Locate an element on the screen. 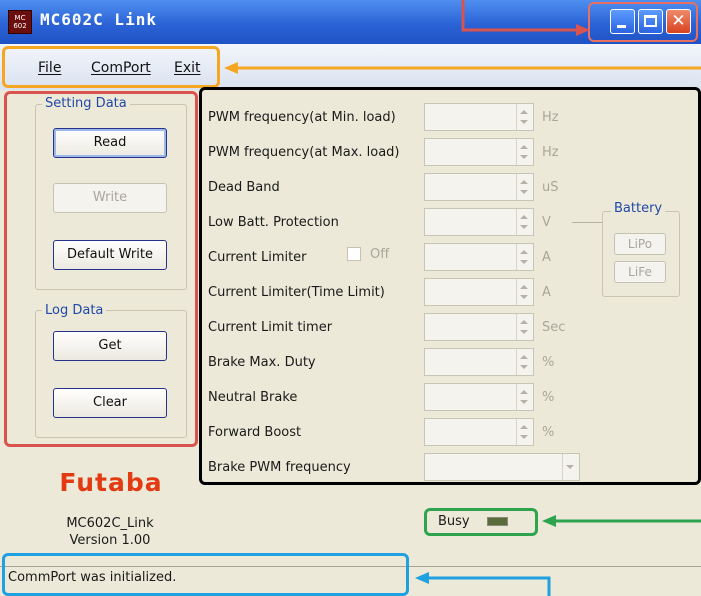  red-arrow is located at coordinates (525, 18).